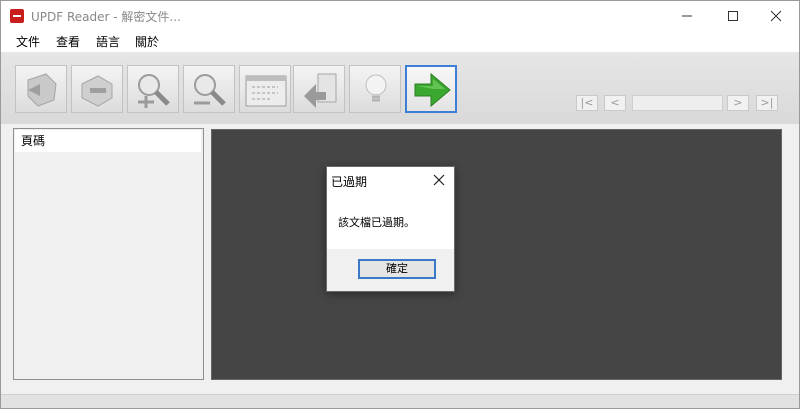 This screenshot has height=409, width=800. I want to click on menu-language: 語言, so click(108, 41).